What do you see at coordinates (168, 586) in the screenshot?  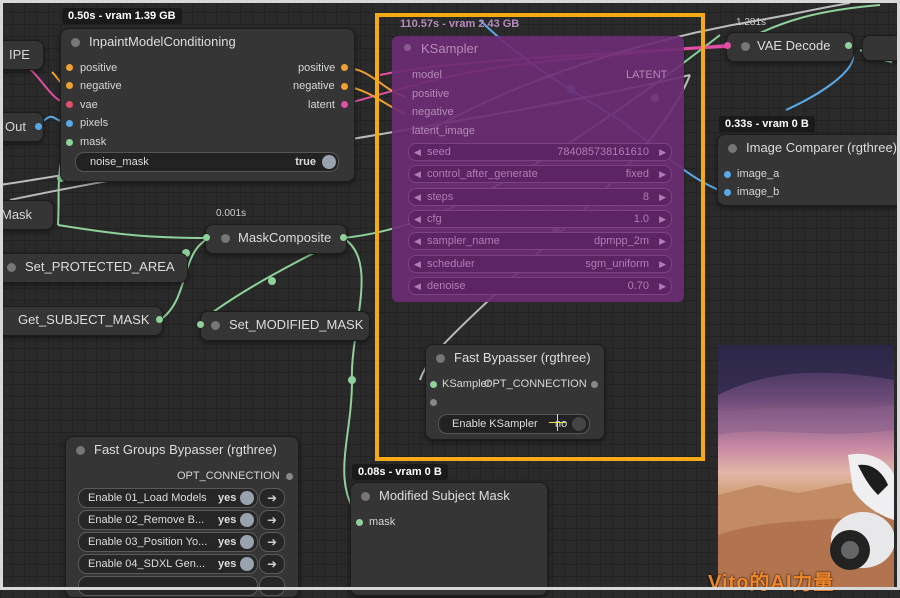 I see `group-toggle` at bounding box center [168, 586].